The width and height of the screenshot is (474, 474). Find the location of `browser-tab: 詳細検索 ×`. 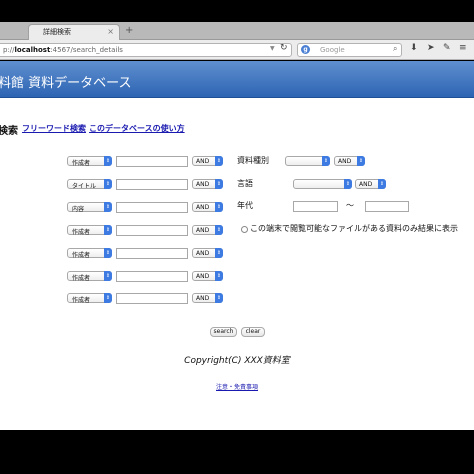

browser-tab: 詳細検索 × is located at coordinates (74, 32).